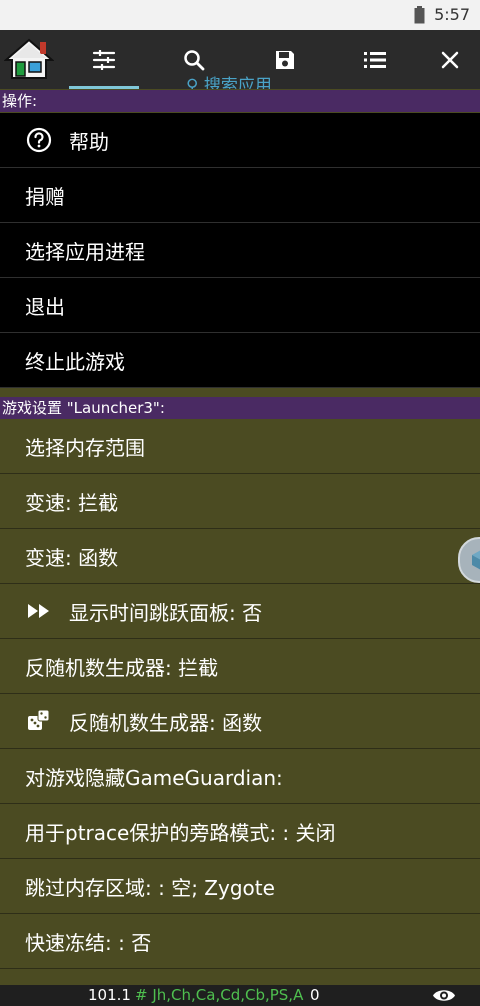 This screenshot has width=480, height=1006. What do you see at coordinates (72, 557) in the screenshot?
I see `menu-item-label: 变速: 函数` at bounding box center [72, 557].